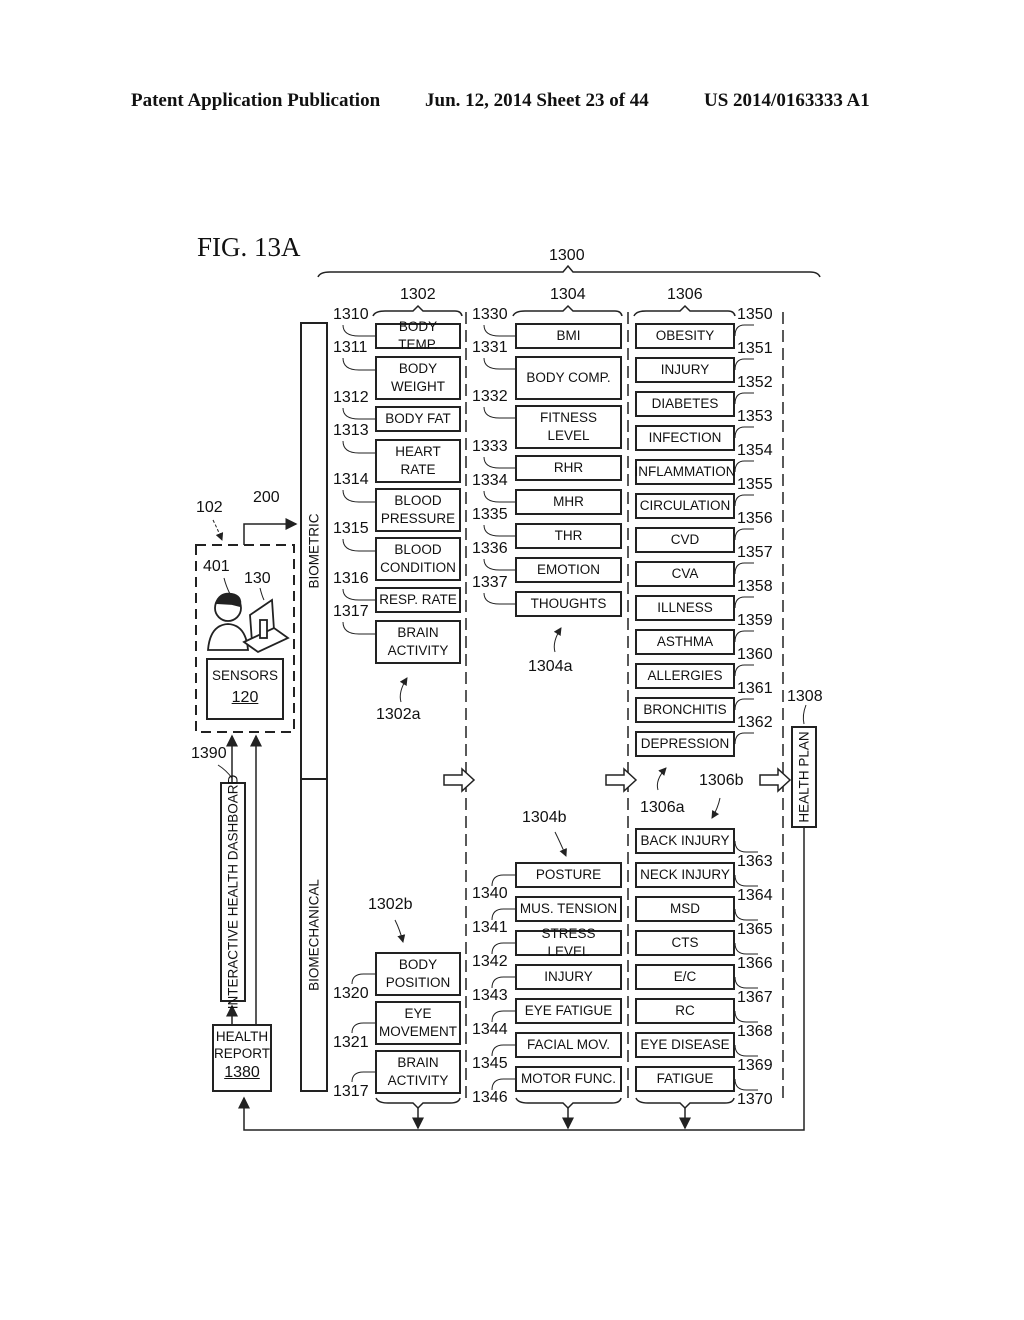  What do you see at coordinates (418, 418) in the screenshot?
I see `metric-label: BODY FAT` at bounding box center [418, 418].